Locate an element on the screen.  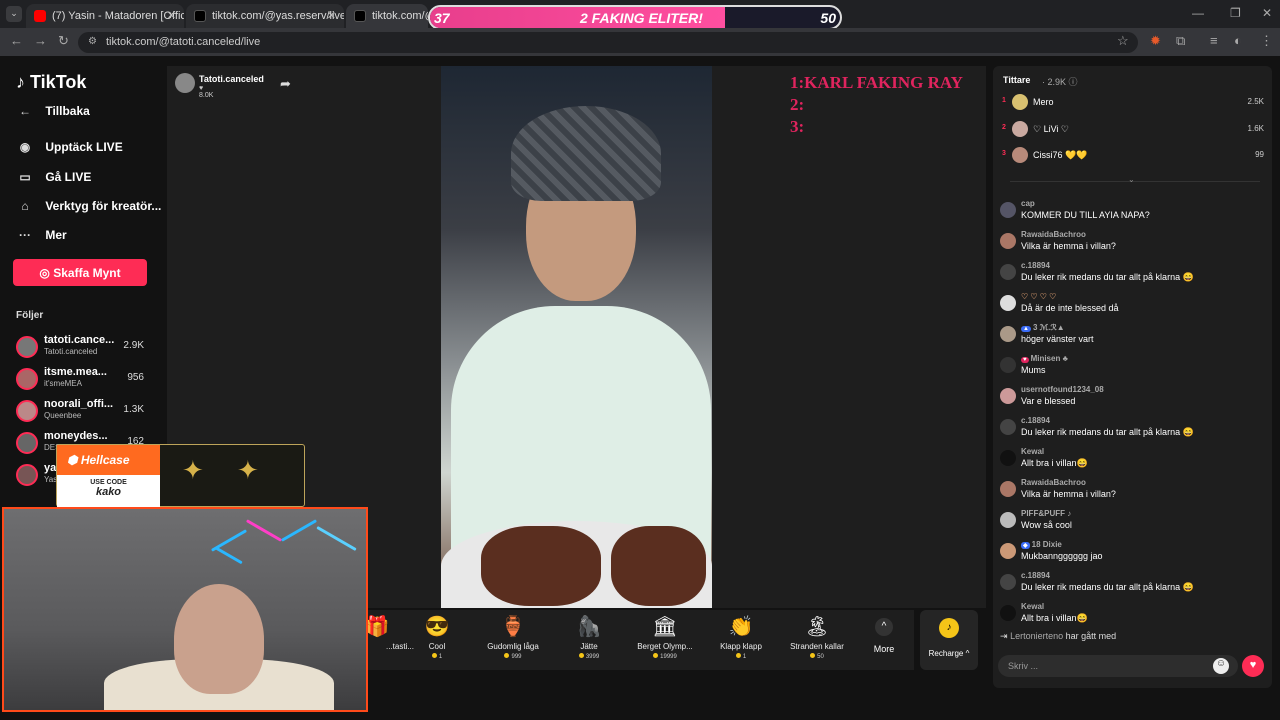
hellcase-logo-icon: ⬢ is located at coordinates (72, 460).